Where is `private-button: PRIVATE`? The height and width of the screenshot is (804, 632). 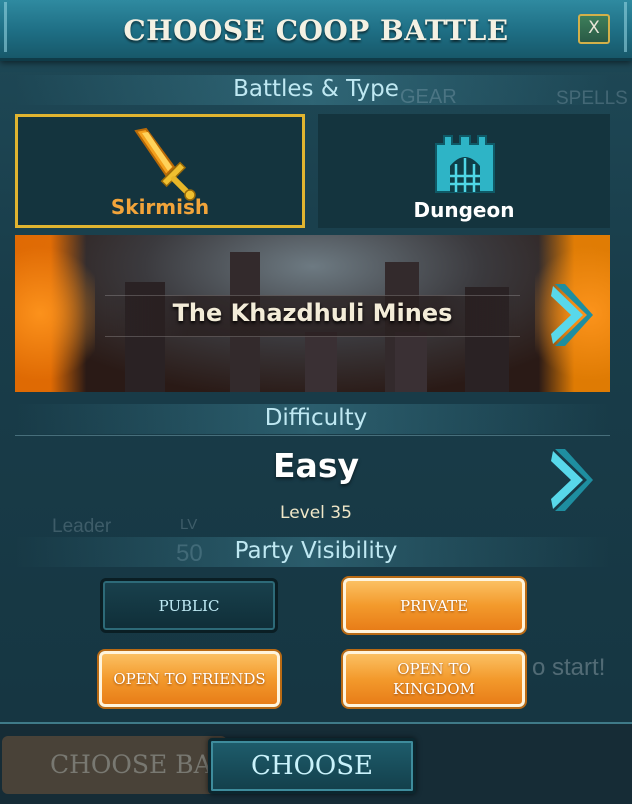
private-button: PRIVATE is located at coordinates (434, 605).